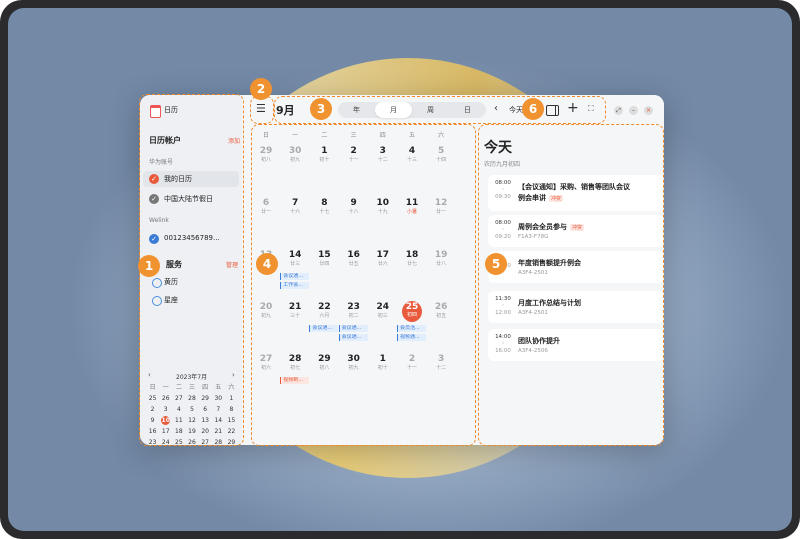 Image resolution: width=800 pixels, height=539 pixels. What do you see at coordinates (576, 267) in the screenshot?
I see `today-event-card: ◦11:30年度销售额提升例会A3F4-2501` at bounding box center [576, 267].